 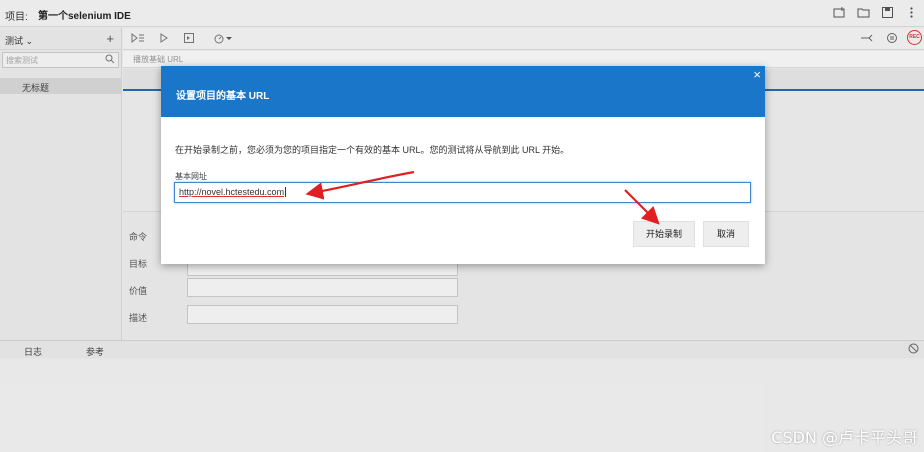 What do you see at coordinates (191, 176) in the screenshot?
I see `base-url-field-label: 基本网址` at bounding box center [191, 176].